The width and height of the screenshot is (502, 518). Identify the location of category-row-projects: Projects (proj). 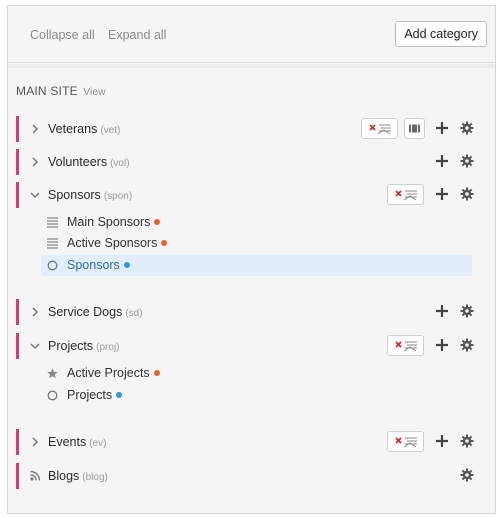
(245, 346).